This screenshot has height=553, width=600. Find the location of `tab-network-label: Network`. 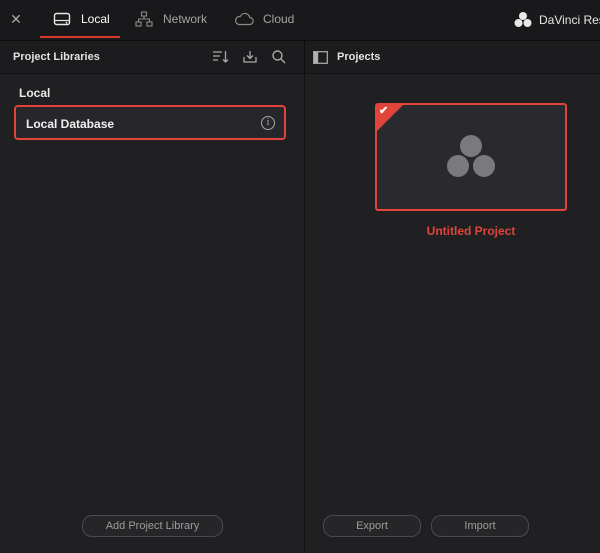

tab-network-label: Network is located at coordinates (185, 19).